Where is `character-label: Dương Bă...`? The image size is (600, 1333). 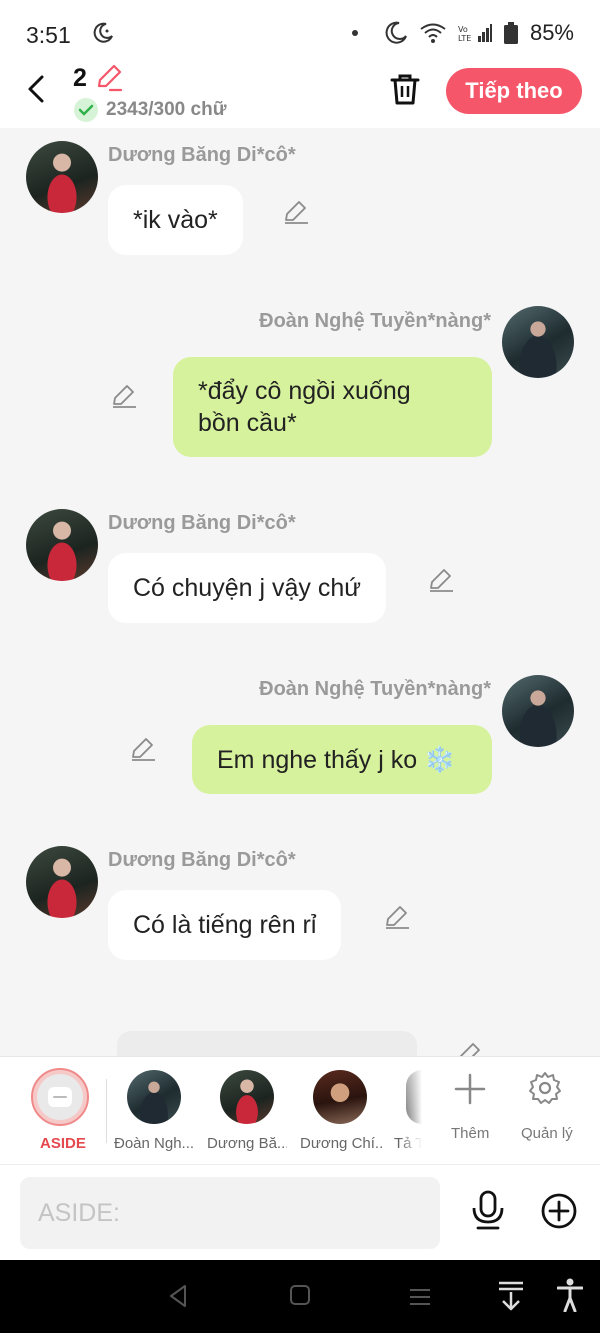
character-label: Dương Bă... is located at coordinates (247, 1143).